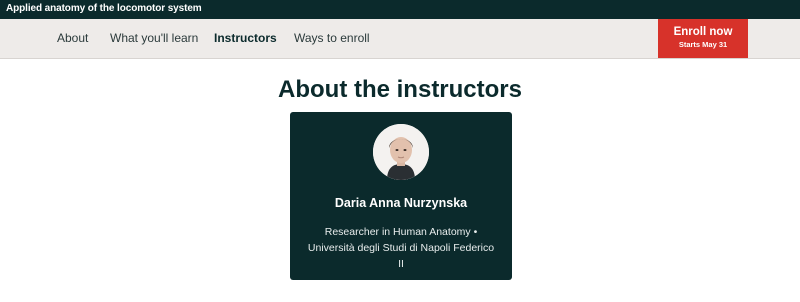 Image resolution: width=800 pixels, height=302 pixels. What do you see at coordinates (703, 32) in the screenshot?
I see `enroll-button-label: Enroll now` at bounding box center [703, 32].